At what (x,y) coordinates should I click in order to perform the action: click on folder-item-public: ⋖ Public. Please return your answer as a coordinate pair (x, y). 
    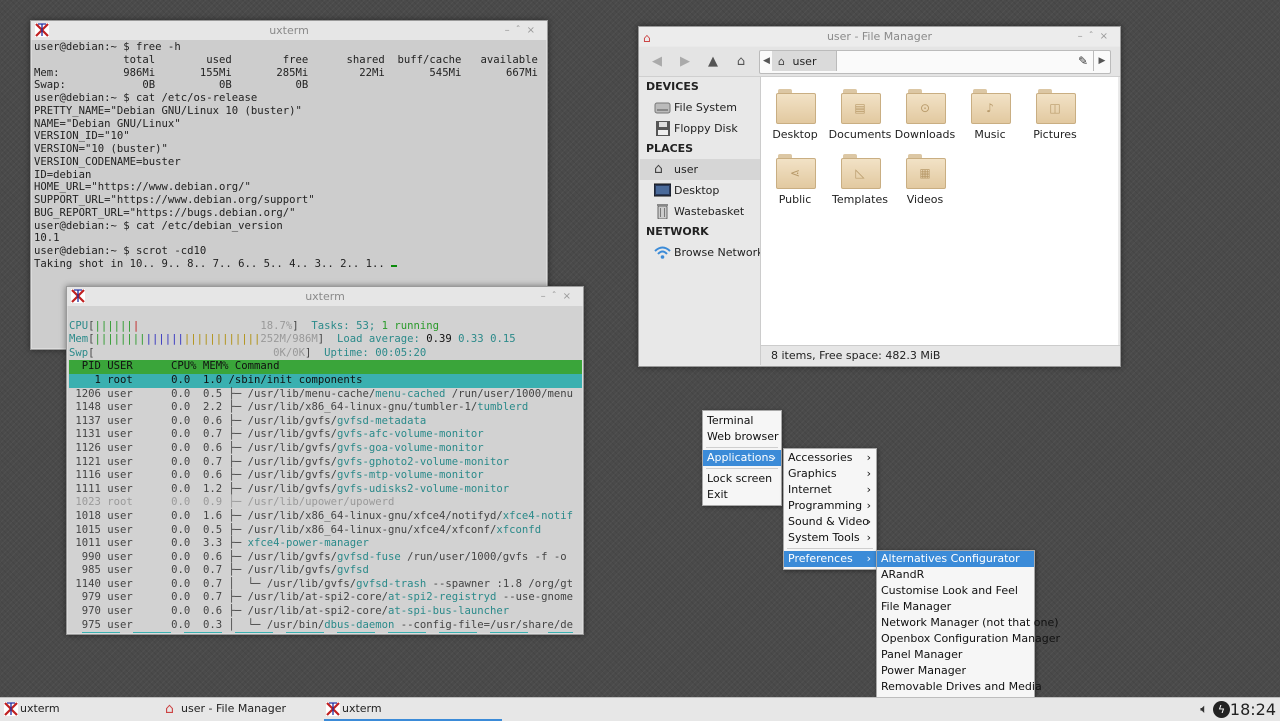
    Looking at the image, I should click on (795, 180).